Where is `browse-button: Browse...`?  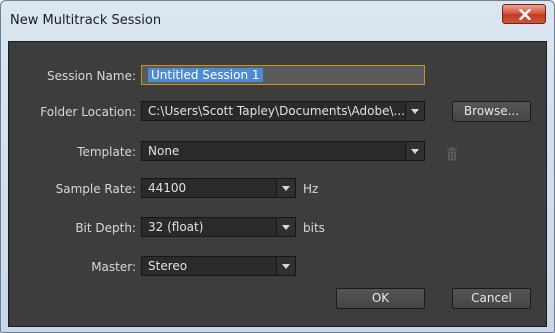
browse-button: Browse... is located at coordinates (491, 111).